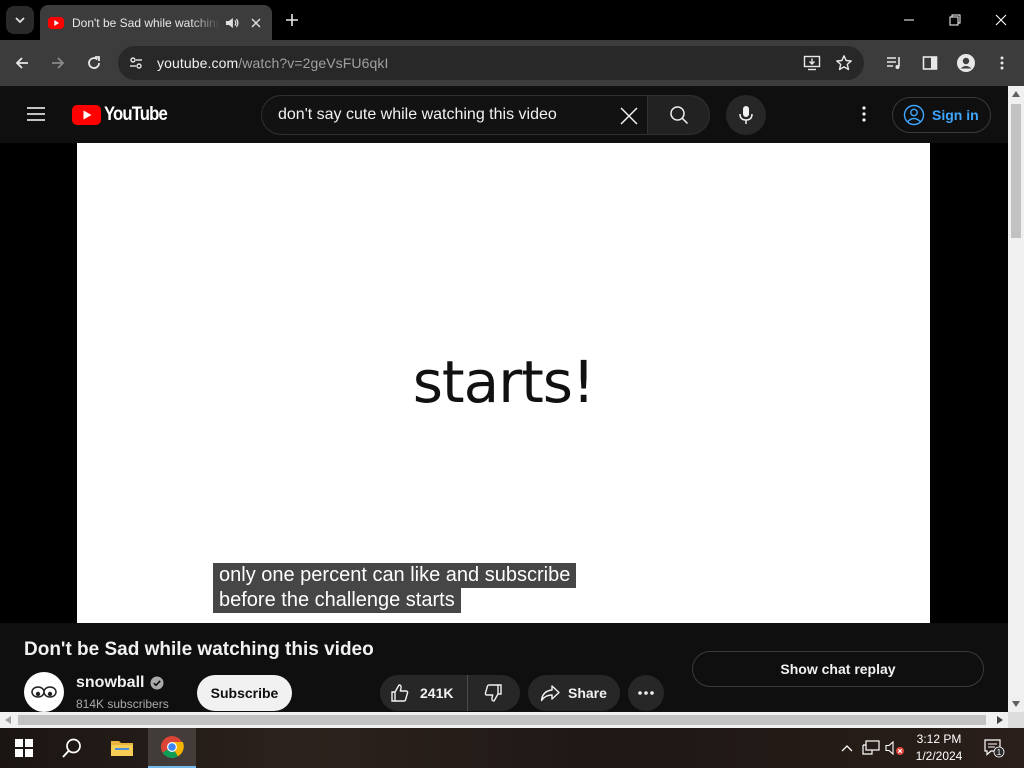  Describe the element at coordinates (512, 748) in the screenshot. I see `windows-taskbar: 3:12 PM 1/2/2024 1` at that location.